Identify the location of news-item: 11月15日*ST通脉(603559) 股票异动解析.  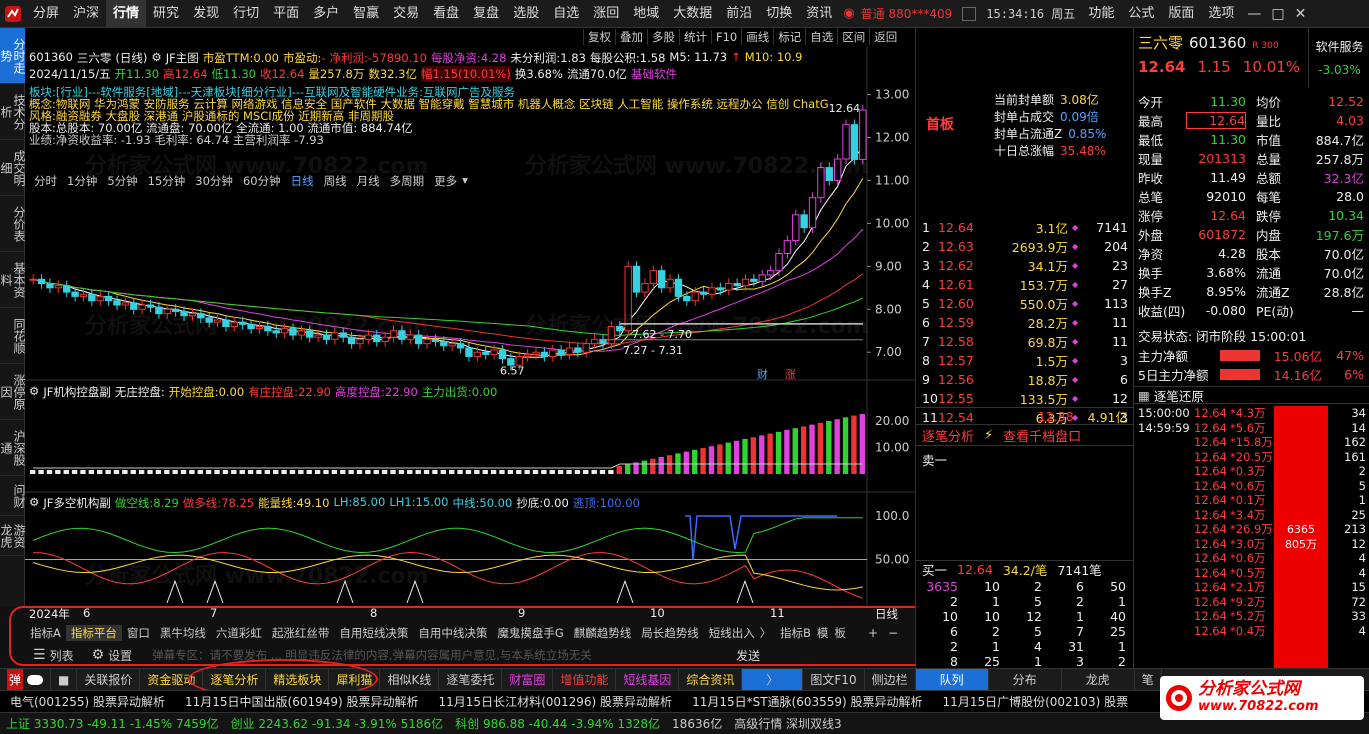
(807, 701).